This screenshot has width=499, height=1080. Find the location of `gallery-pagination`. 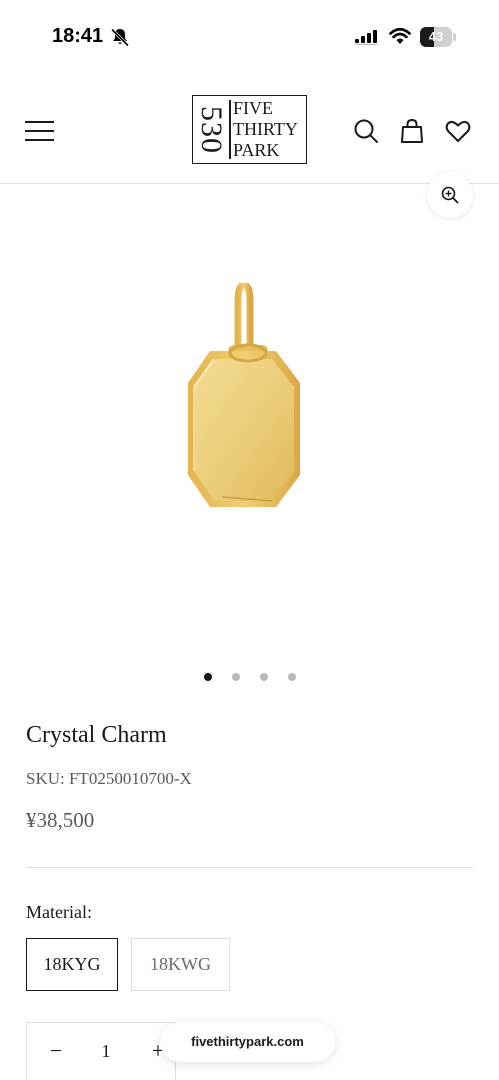

gallery-pagination is located at coordinates (249, 678).